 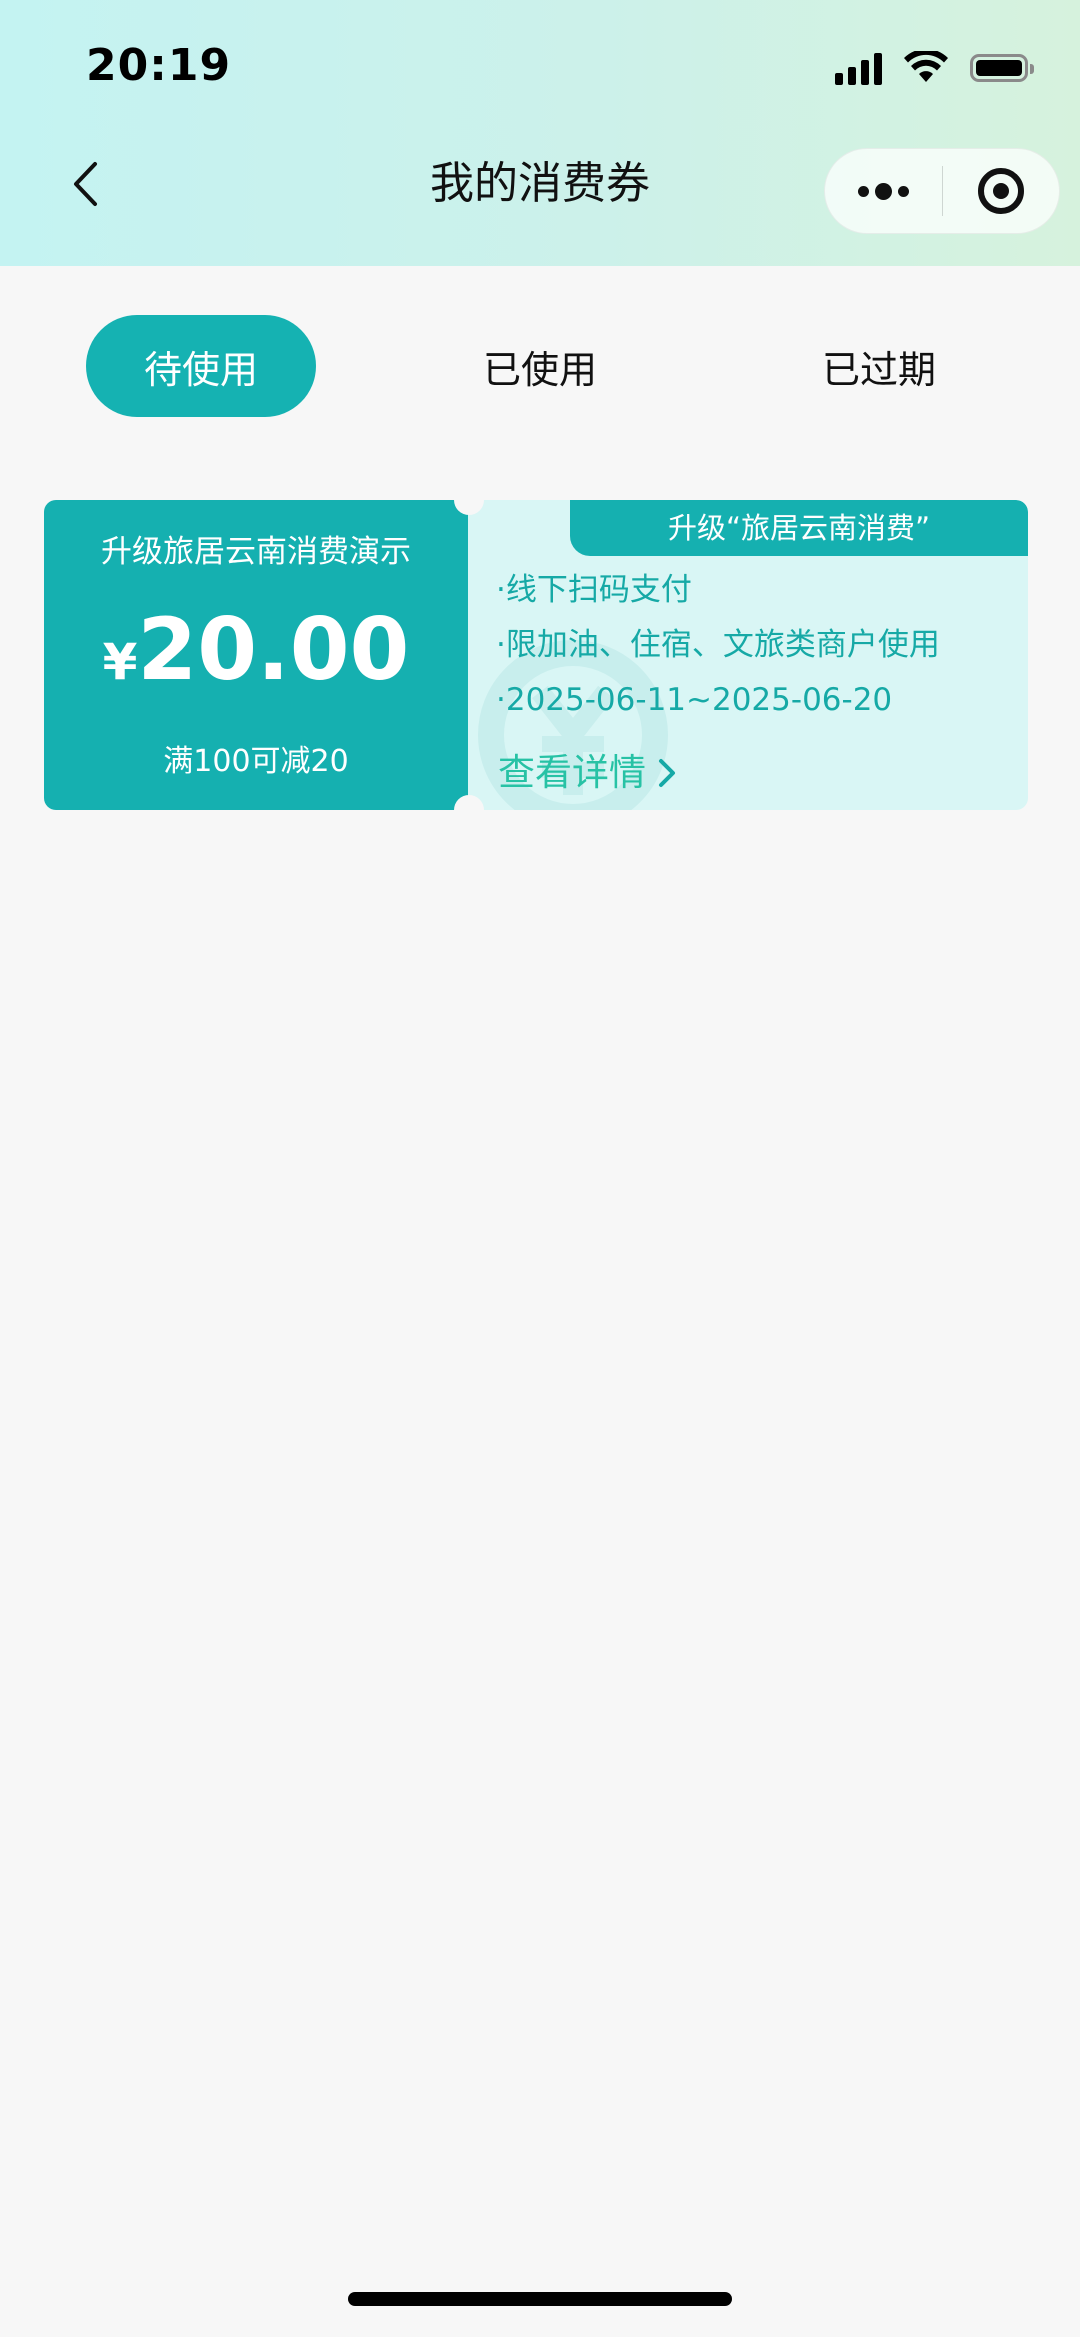 I want to click on more-button, so click(x=883, y=191).